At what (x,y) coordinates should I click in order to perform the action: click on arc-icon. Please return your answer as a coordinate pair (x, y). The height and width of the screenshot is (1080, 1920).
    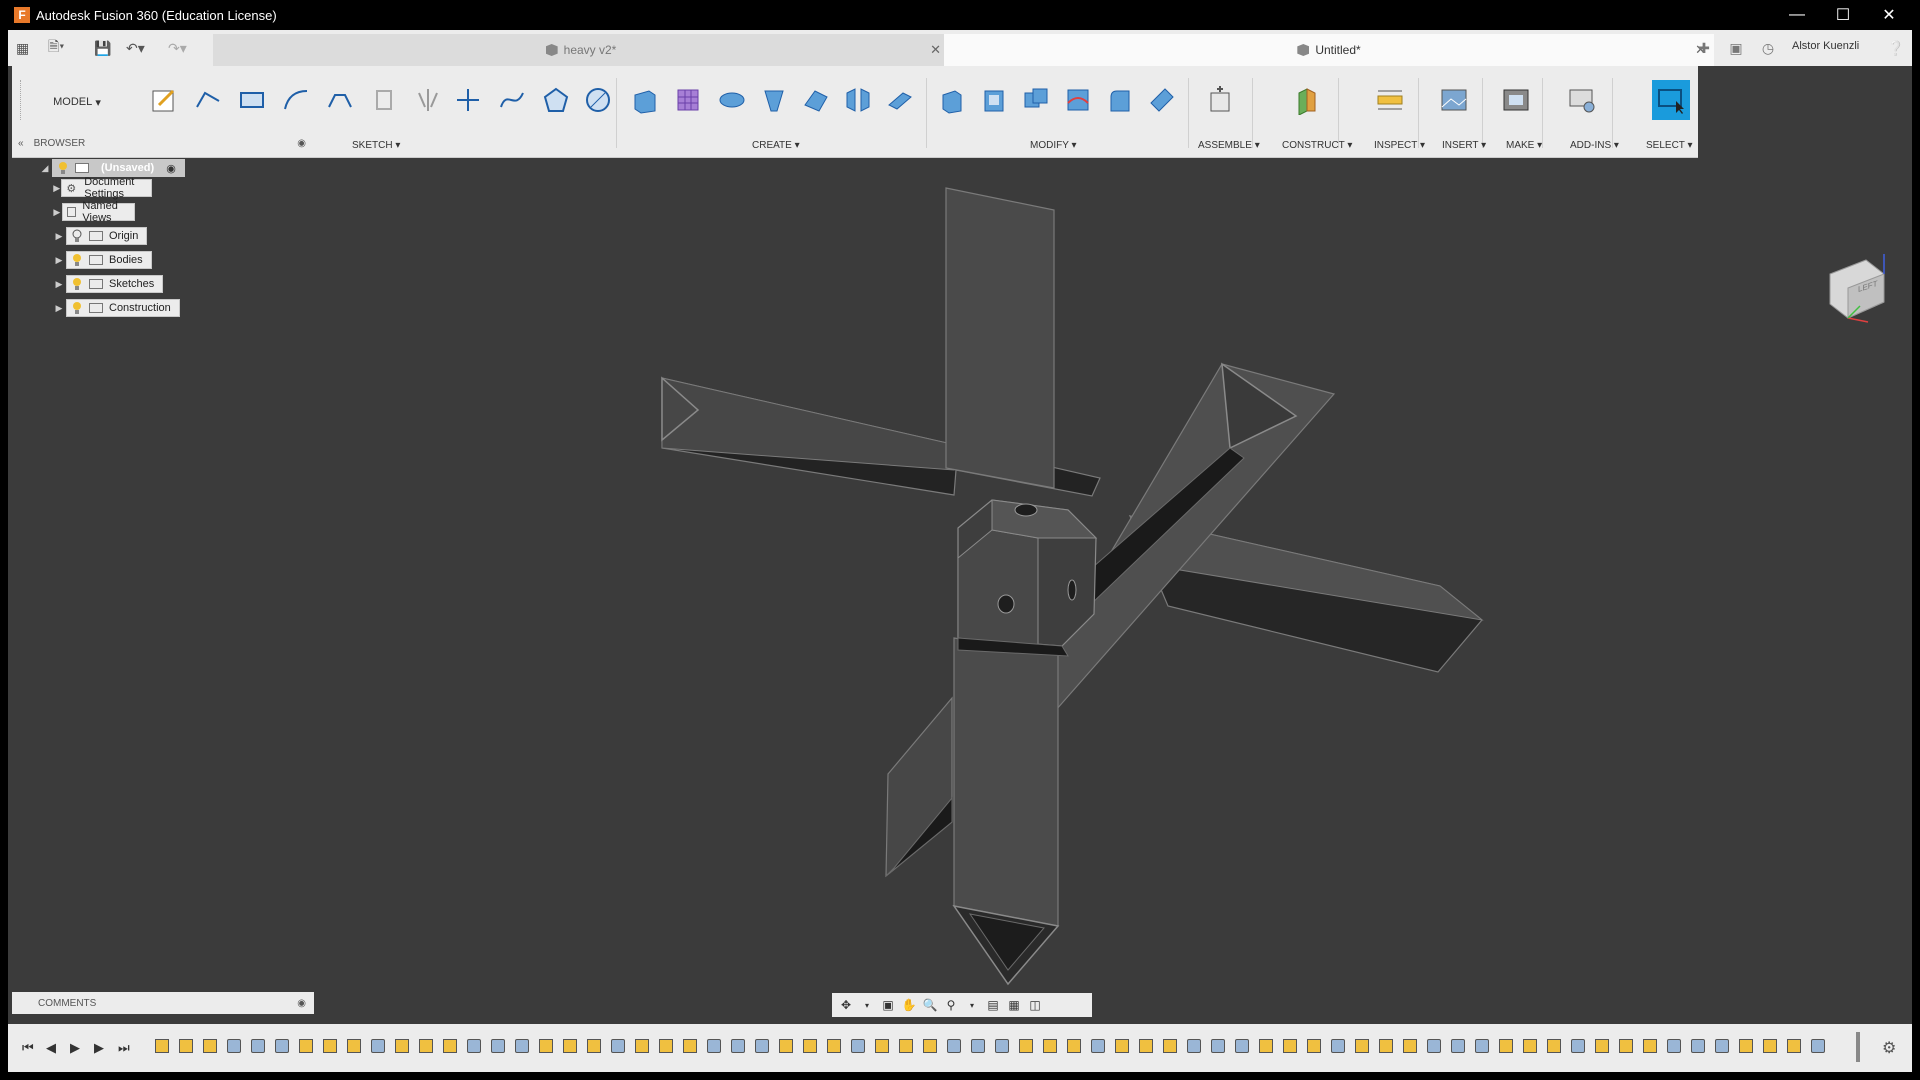
    Looking at the image, I should click on (296, 100).